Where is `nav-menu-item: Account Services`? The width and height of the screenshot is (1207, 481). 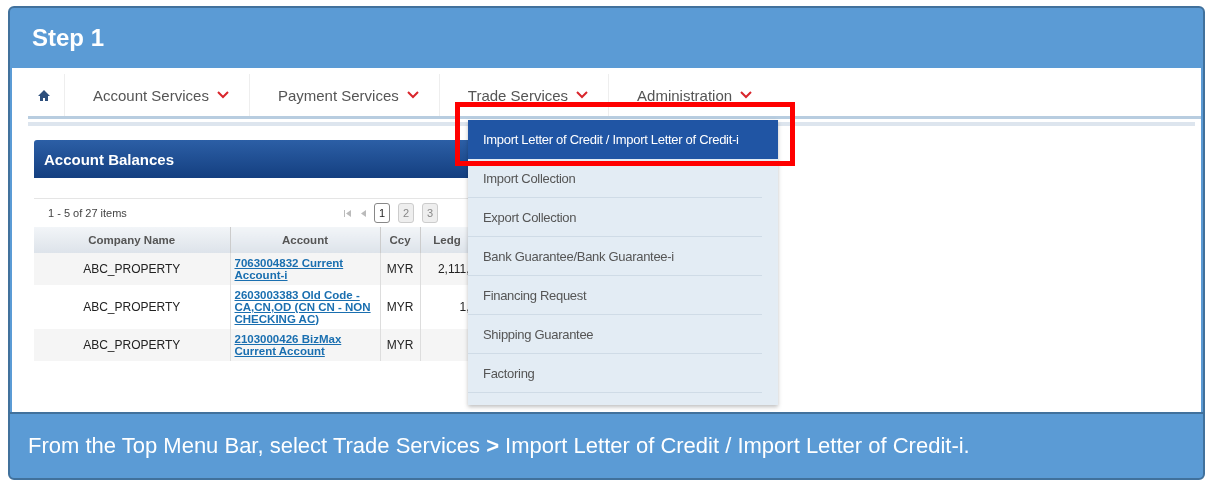 nav-menu-item: Account Services is located at coordinates (156, 95).